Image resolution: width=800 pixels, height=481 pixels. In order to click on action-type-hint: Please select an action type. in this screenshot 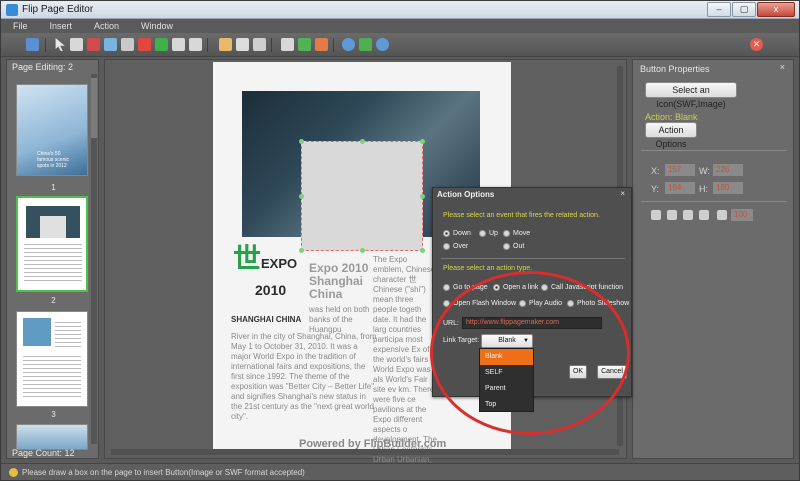, I will do `click(488, 268)`.